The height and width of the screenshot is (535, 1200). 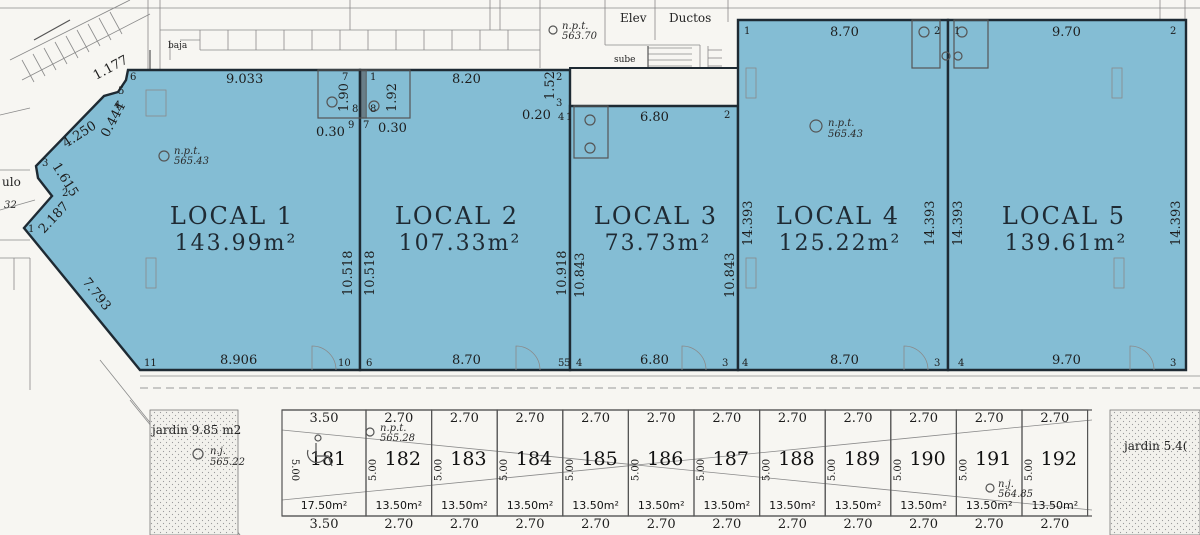 I want to click on level-marker-parking: n.p.t. 565.28, so click(x=390, y=433).